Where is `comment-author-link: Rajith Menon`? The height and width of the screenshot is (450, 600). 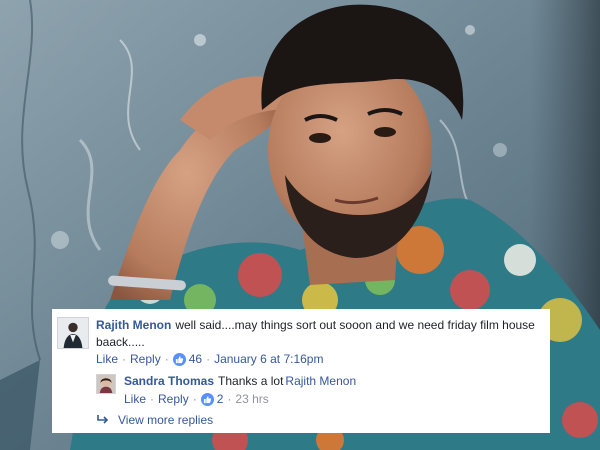
comment-author-link: Rajith Menon is located at coordinates (133, 325).